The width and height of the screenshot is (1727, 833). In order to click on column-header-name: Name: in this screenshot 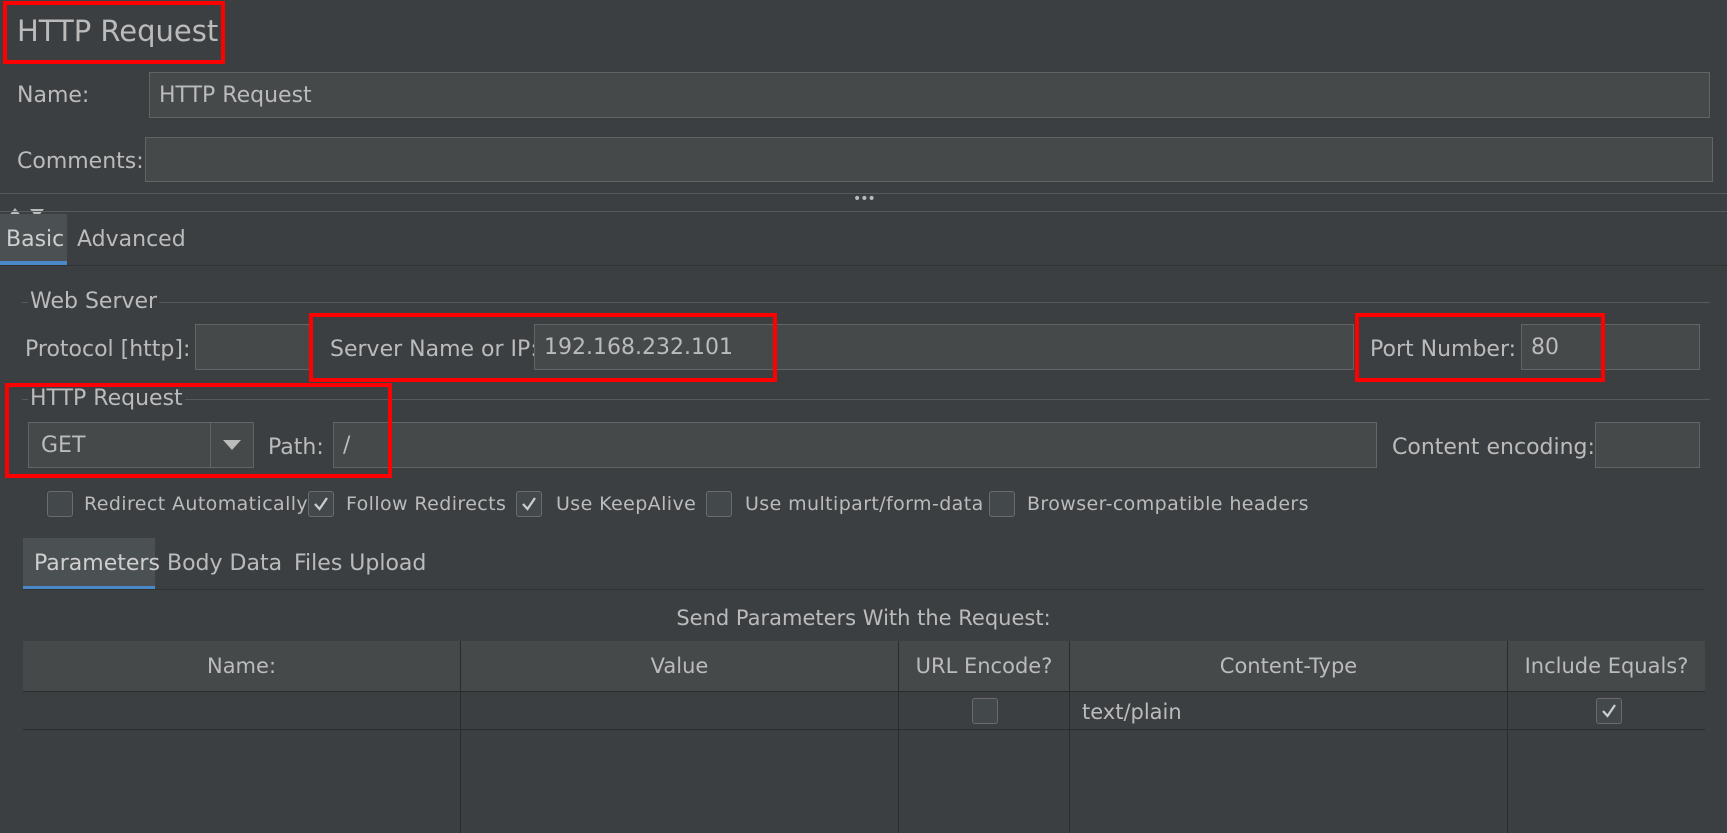, I will do `click(241, 666)`.